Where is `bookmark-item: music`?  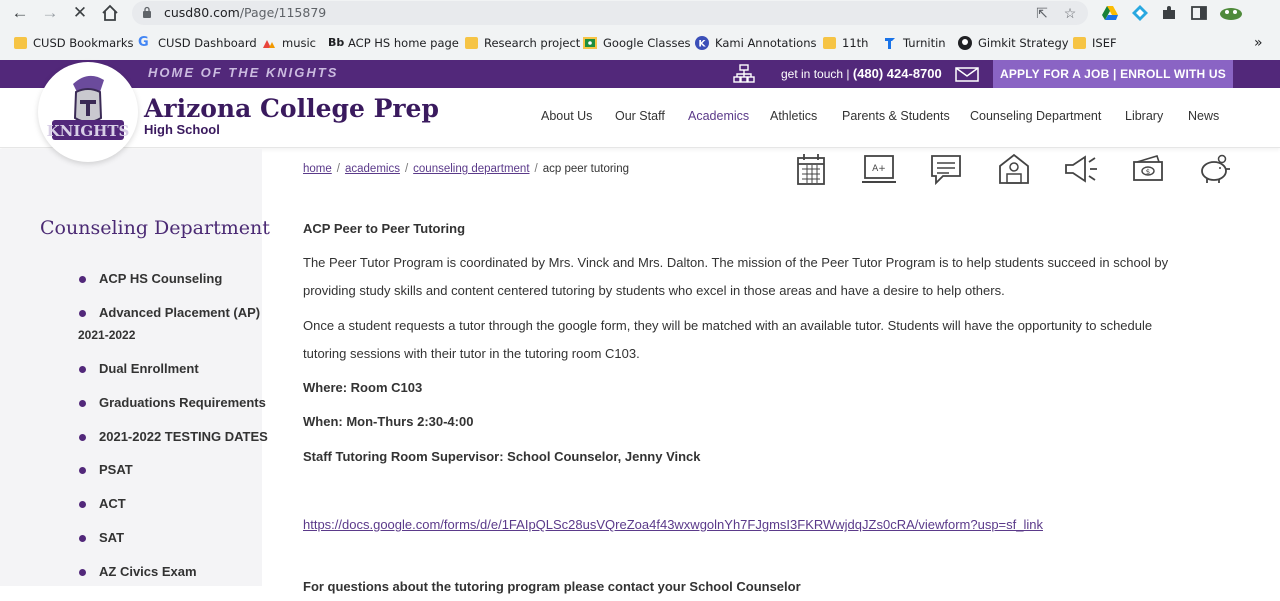 bookmark-item: music is located at coordinates (289, 43).